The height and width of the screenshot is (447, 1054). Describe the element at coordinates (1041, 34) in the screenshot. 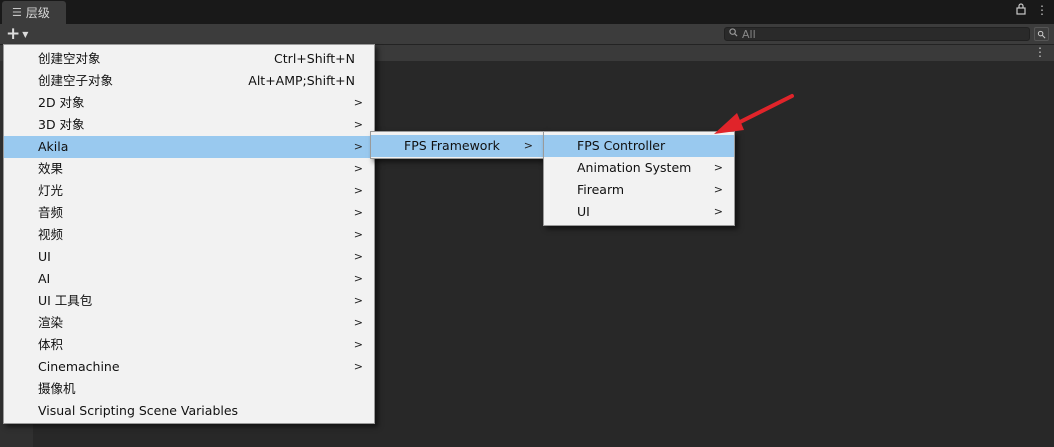

I see `search-mode-icon` at that location.